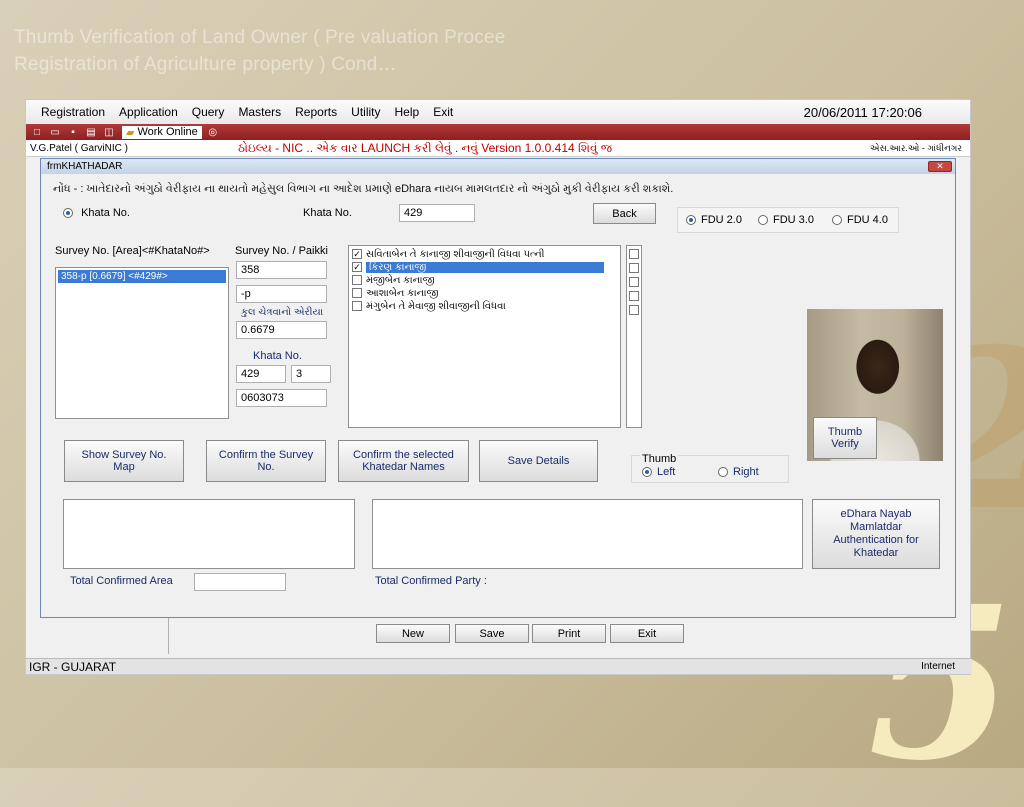  I want to click on owner-name: મંજીબેન કાનાજી, so click(400, 280).